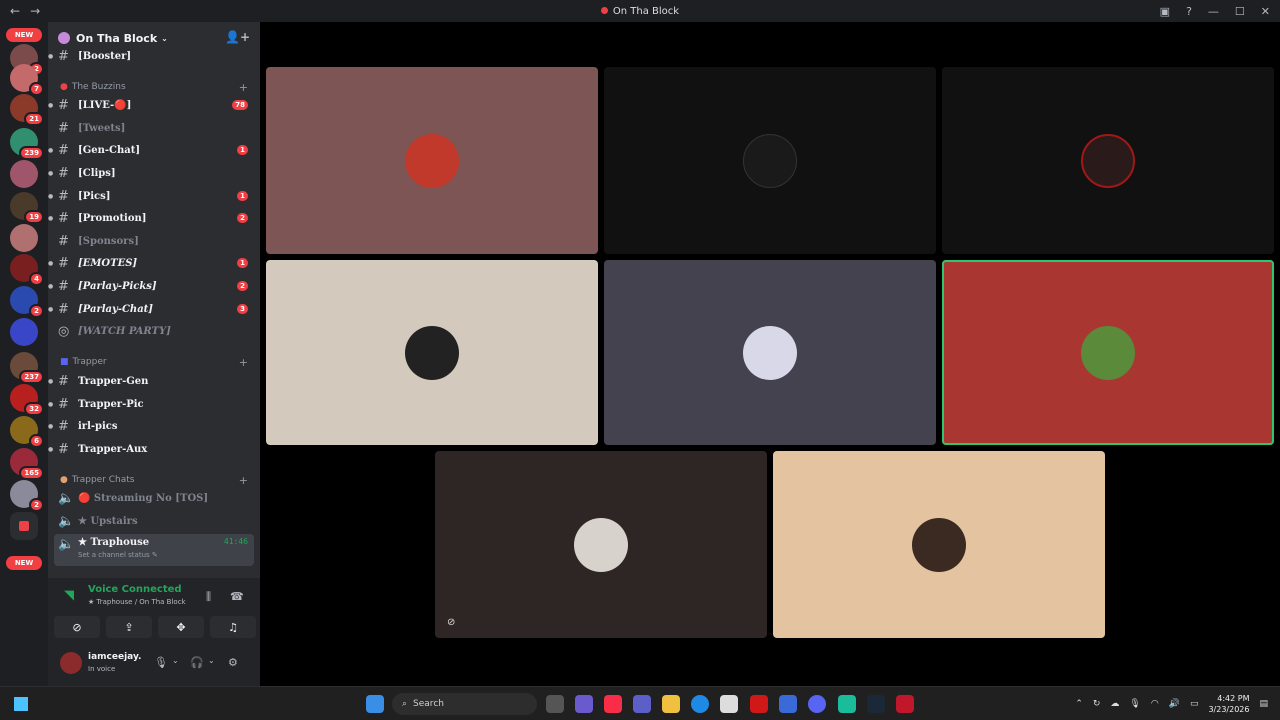  I want to click on disconnect-icon: ☎, so click(237, 596).